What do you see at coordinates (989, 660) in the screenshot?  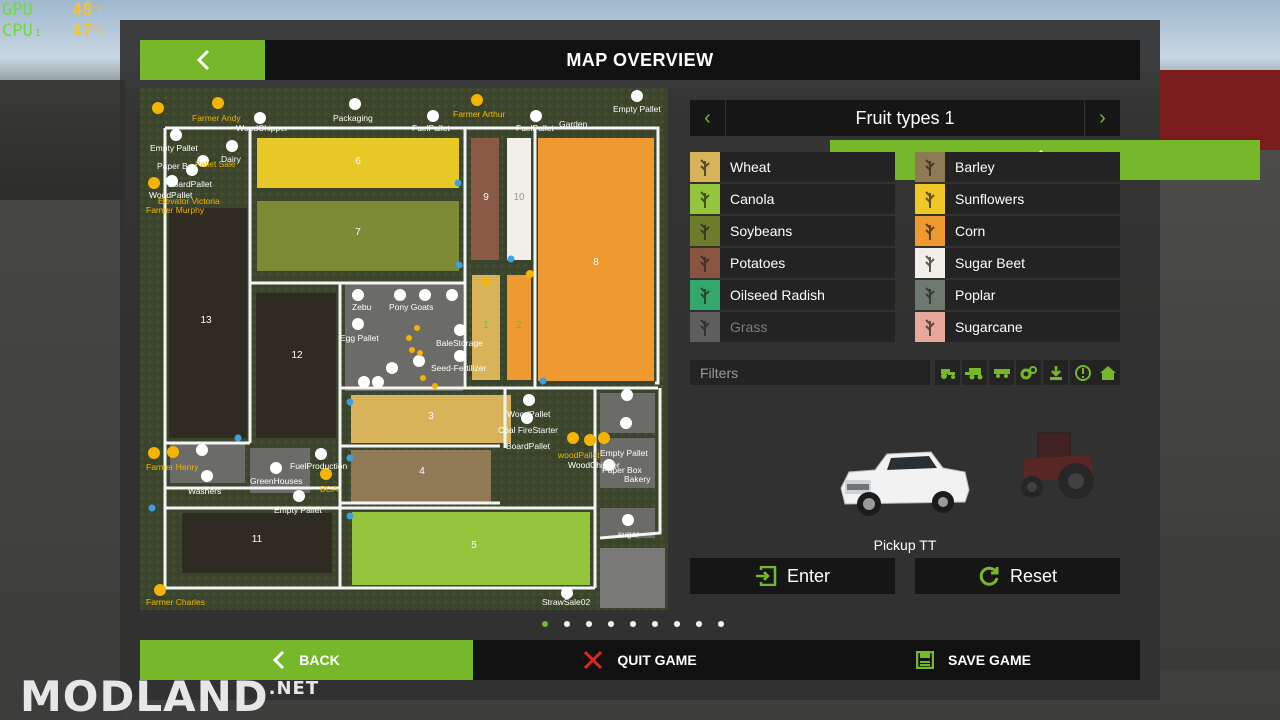 I see `save-label: SAVE GAME` at bounding box center [989, 660].